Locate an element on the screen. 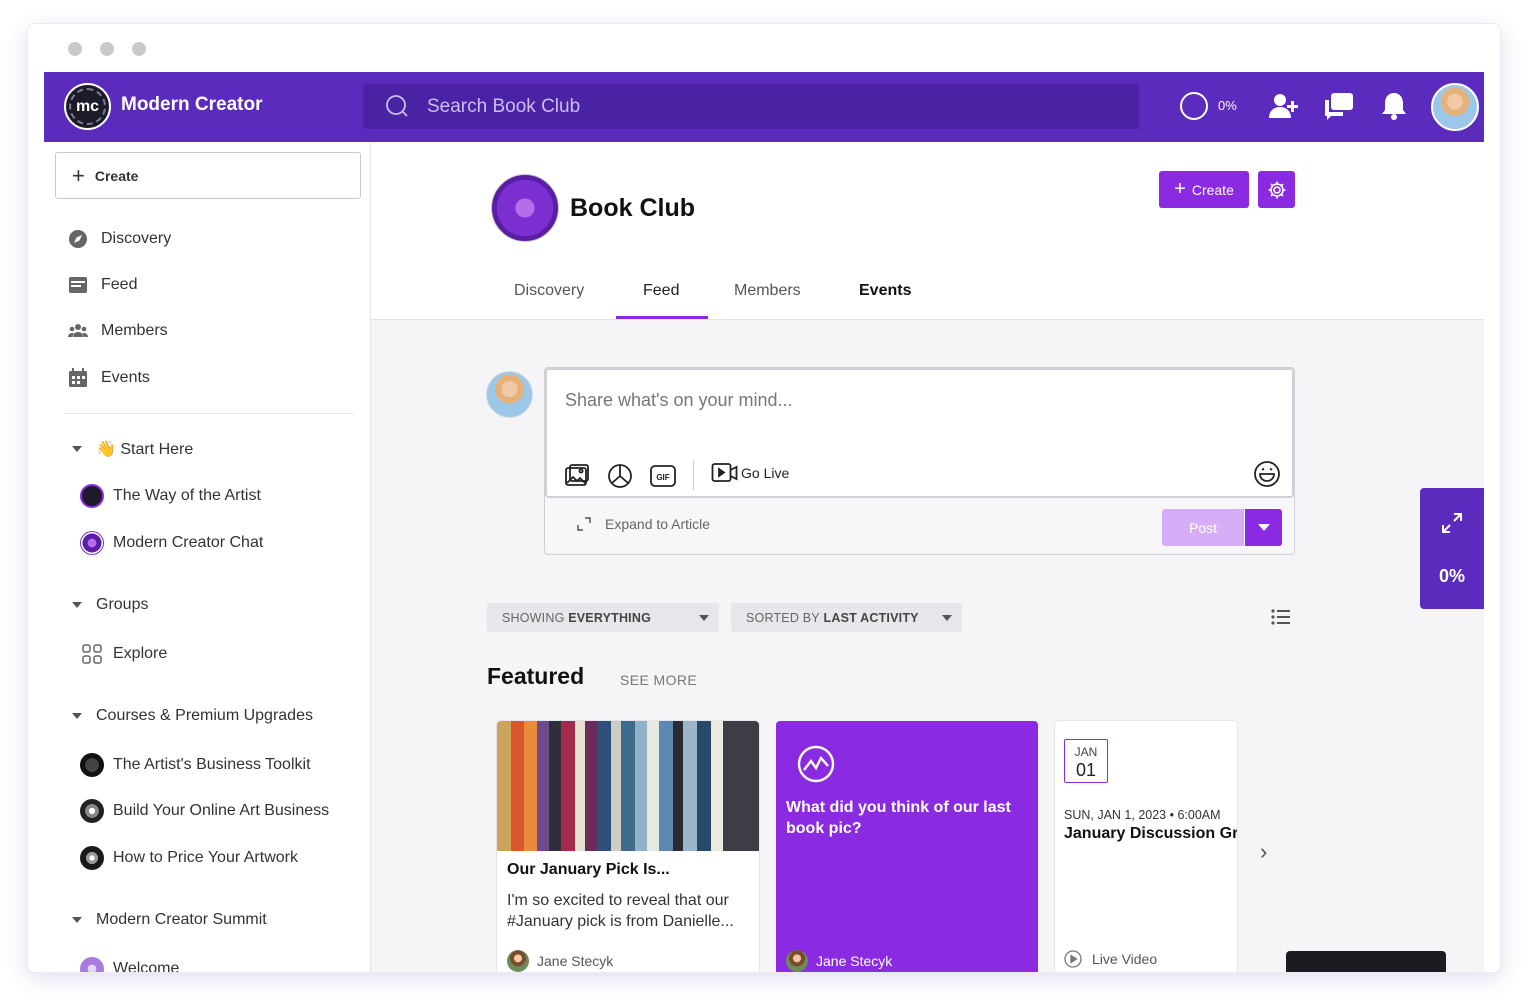 The image size is (1528, 1005). go-live-button: Go Live is located at coordinates (750, 473).